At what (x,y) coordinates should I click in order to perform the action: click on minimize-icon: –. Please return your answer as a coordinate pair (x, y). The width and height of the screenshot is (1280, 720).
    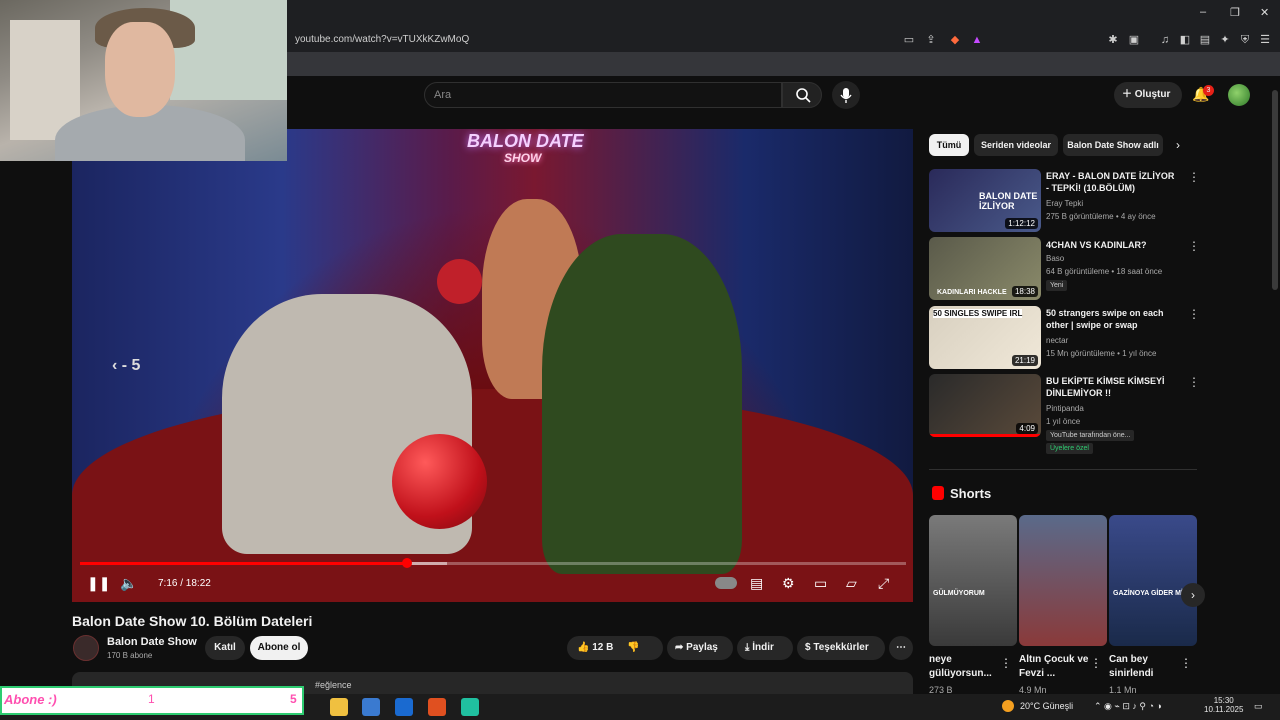
    Looking at the image, I should click on (1203, 12).